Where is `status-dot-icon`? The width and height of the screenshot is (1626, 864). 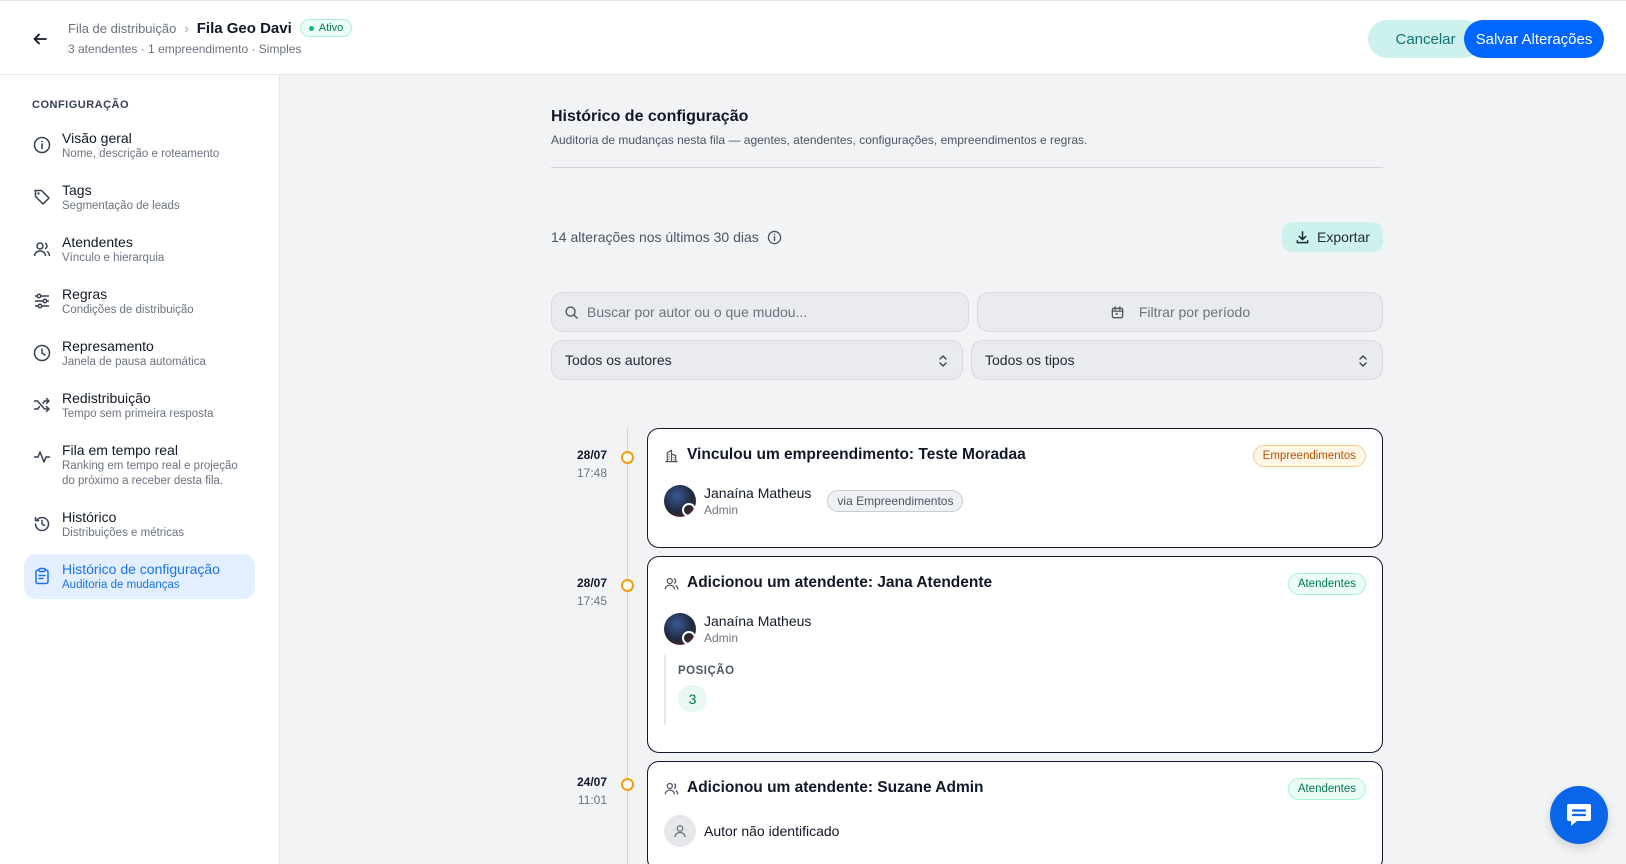 status-dot-icon is located at coordinates (311, 28).